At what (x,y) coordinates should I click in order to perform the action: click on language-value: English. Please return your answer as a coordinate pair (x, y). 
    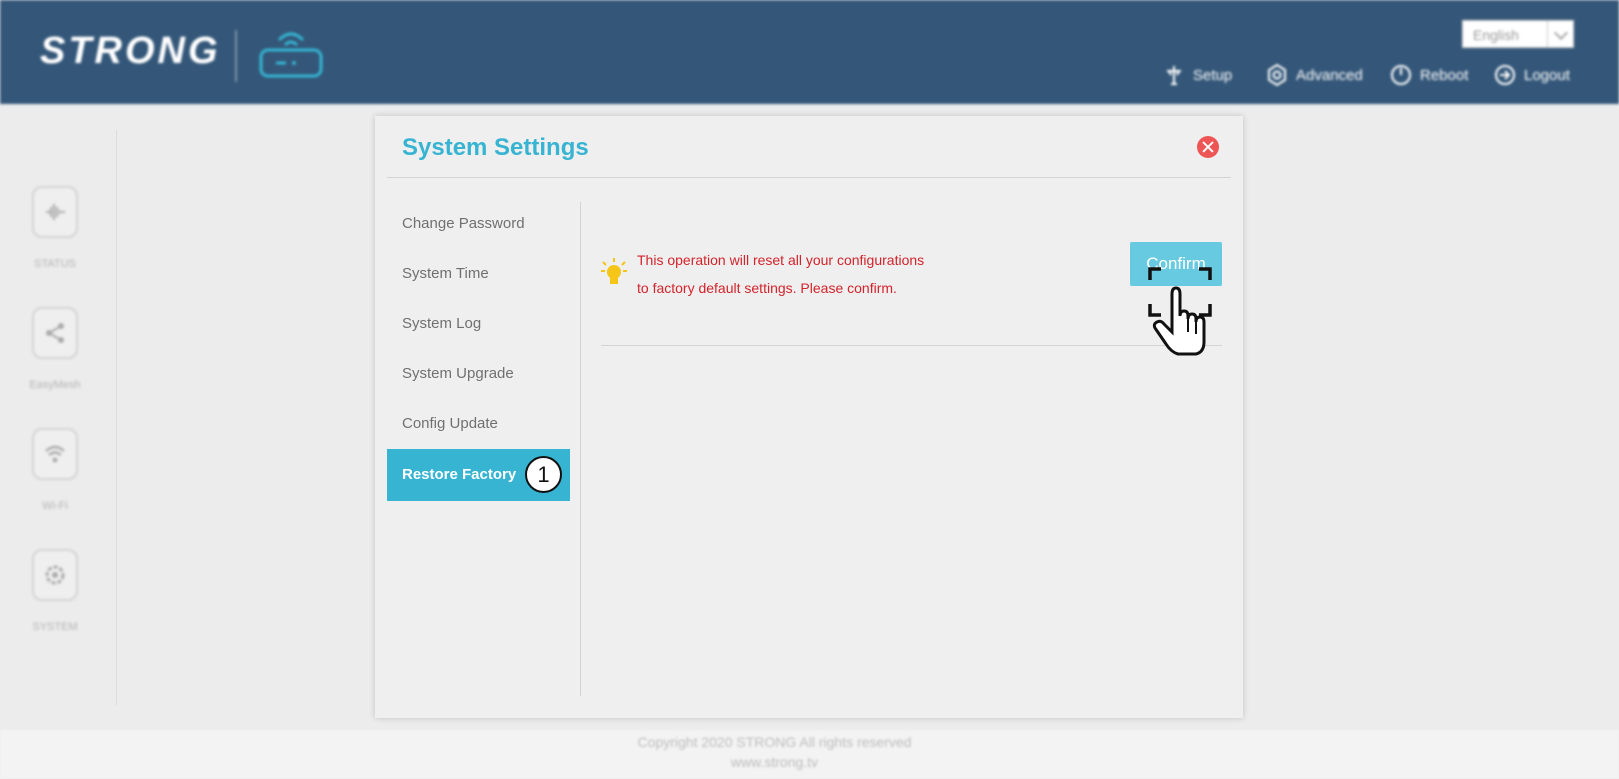
    Looking at the image, I should click on (1496, 35).